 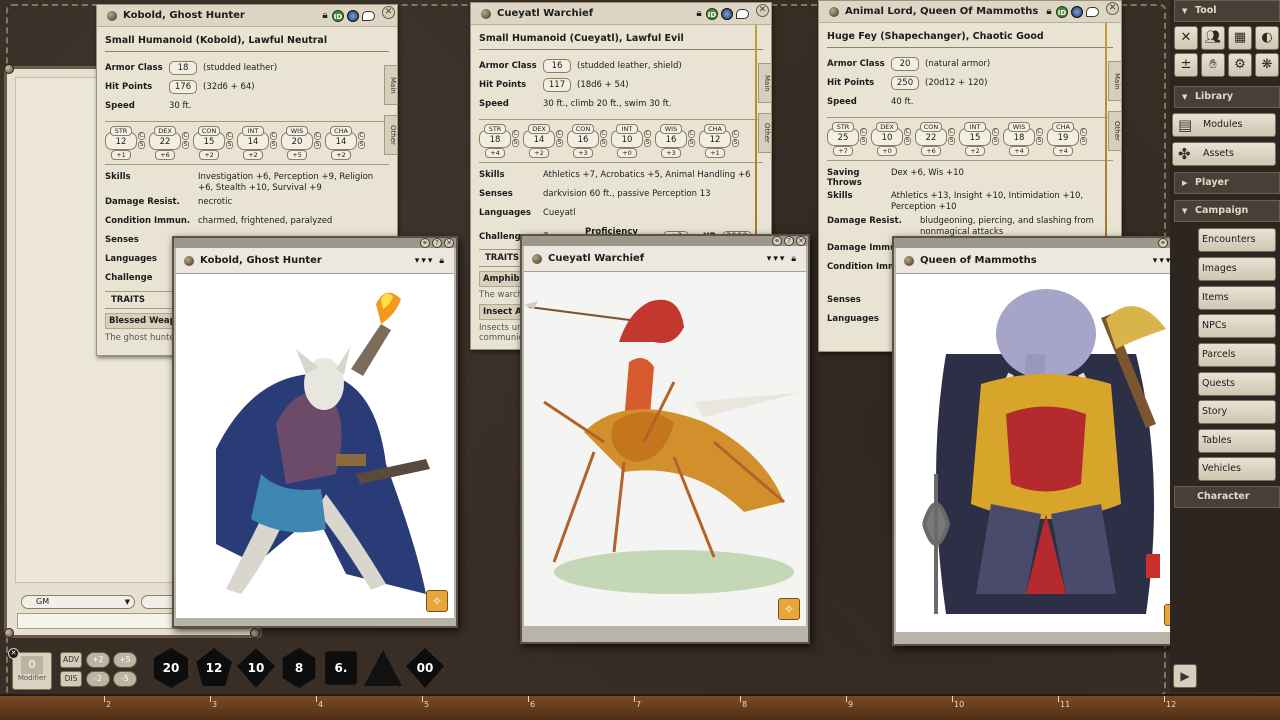 I want to click on ac-field: 18, so click(x=183, y=68).